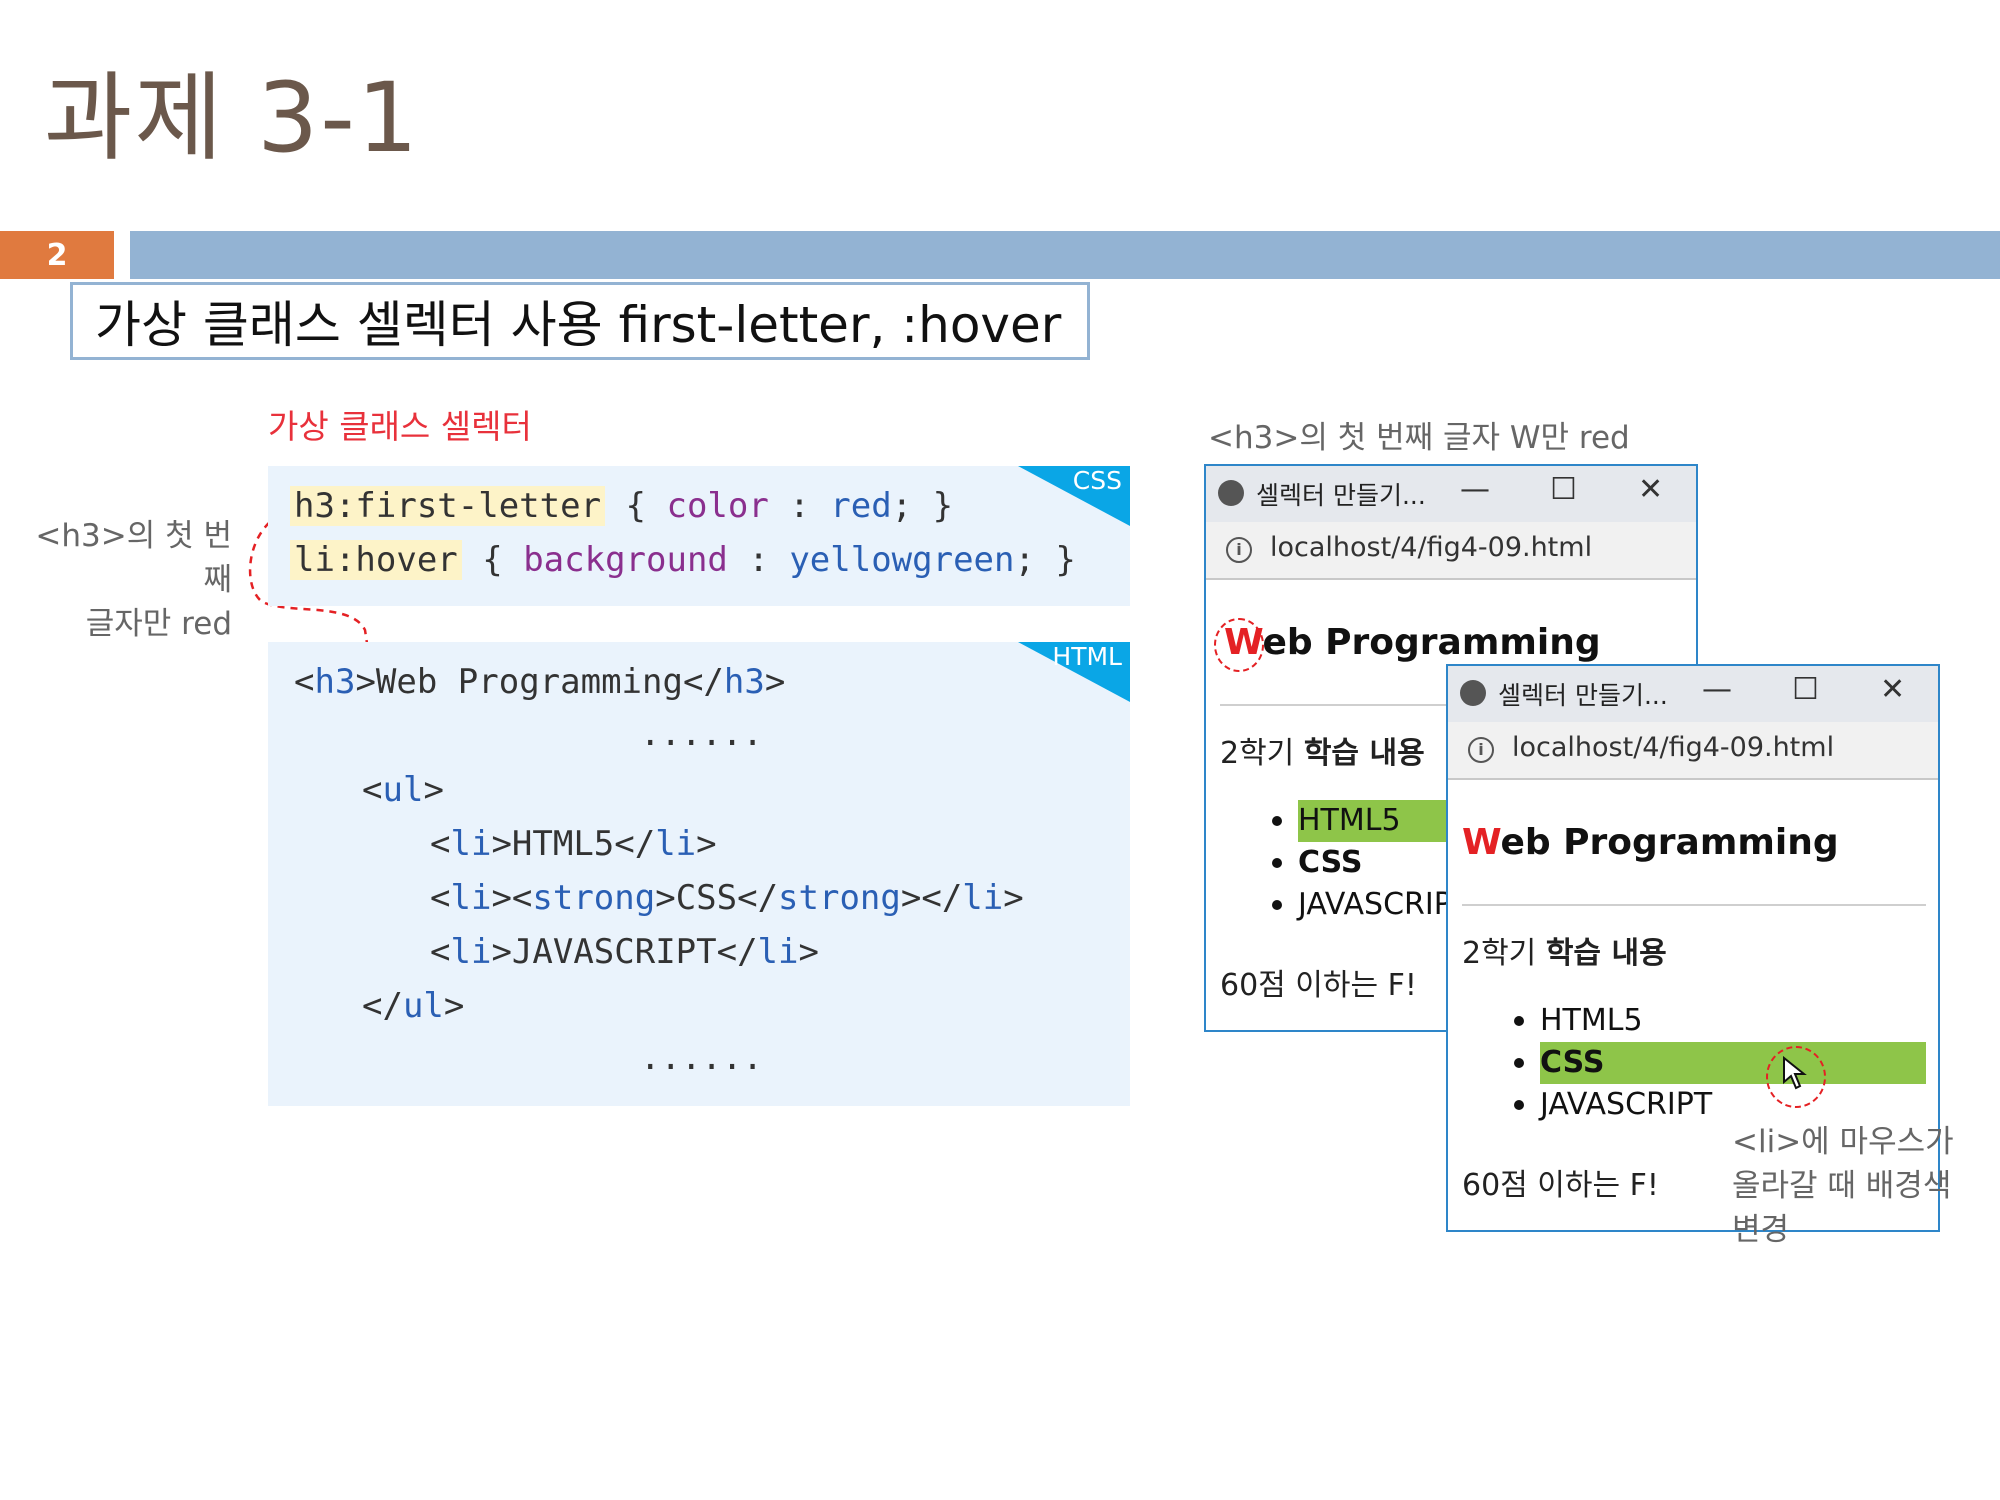 Image resolution: width=2000 pixels, height=1500 pixels. I want to click on css-line-2: li:hover { background : yellowgreen; }, so click(683, 560).